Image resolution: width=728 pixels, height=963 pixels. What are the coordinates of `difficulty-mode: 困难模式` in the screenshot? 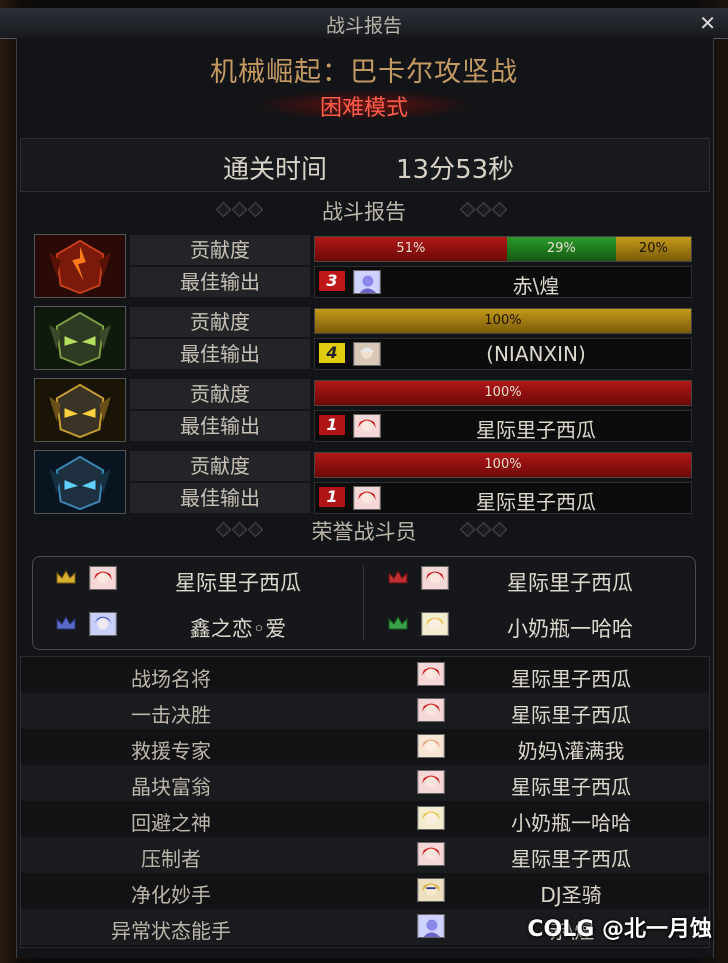 It's located at (364, 105).